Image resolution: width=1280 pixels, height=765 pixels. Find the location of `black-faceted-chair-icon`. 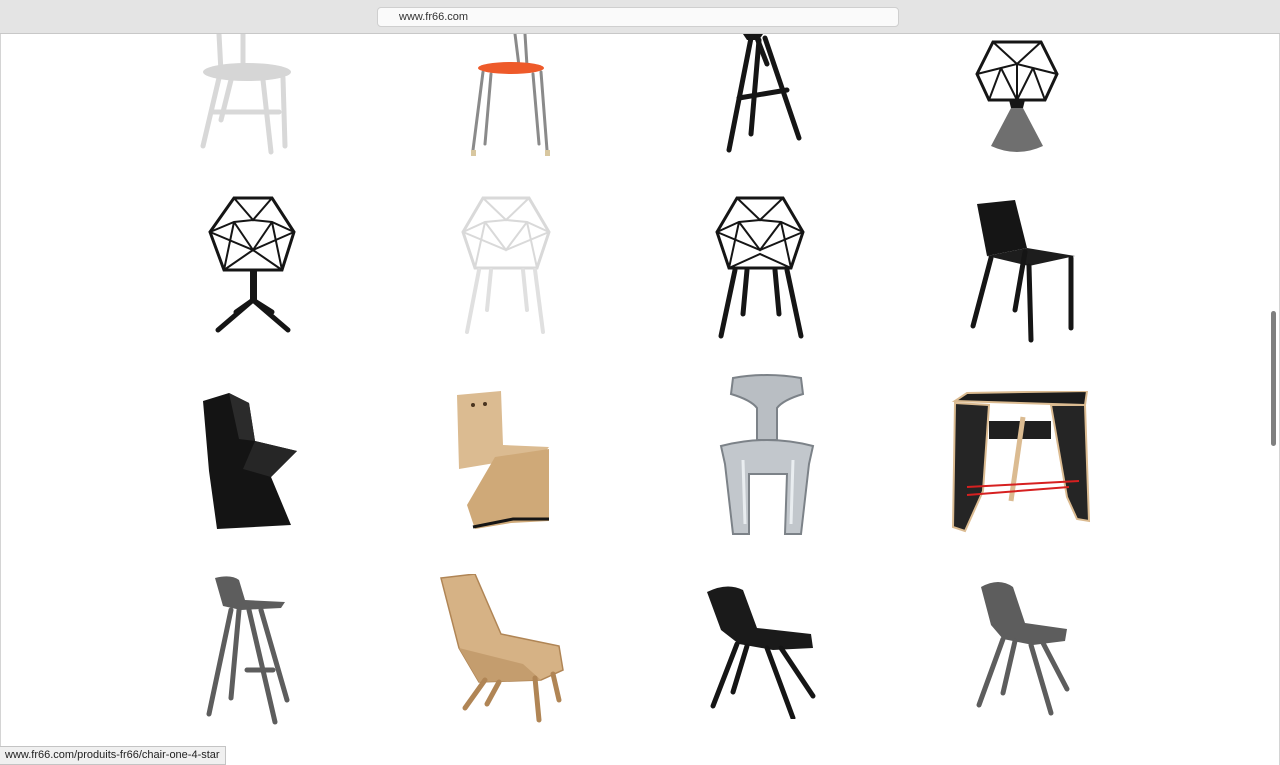

black-faceted-chair-icon is located at coordinates (250, 461).